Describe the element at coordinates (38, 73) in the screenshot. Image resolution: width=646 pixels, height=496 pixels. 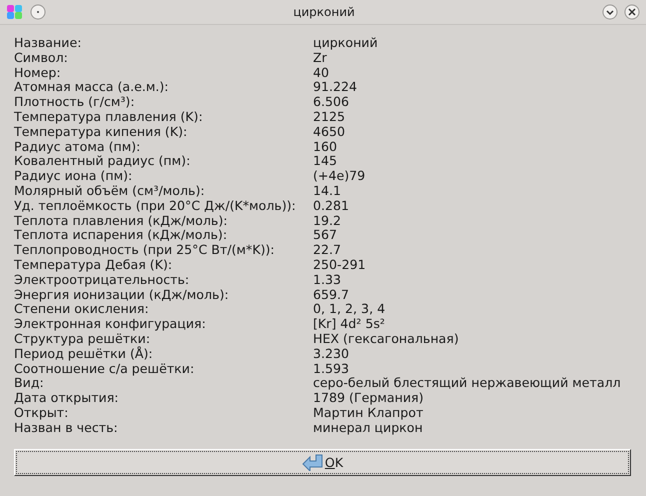
I see `property-label: Номер:` at that location.